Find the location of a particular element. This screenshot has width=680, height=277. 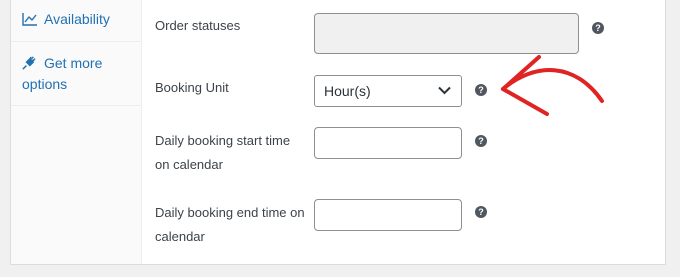

booking-unit-help-icon: ? is located at coordinates (481, 90).